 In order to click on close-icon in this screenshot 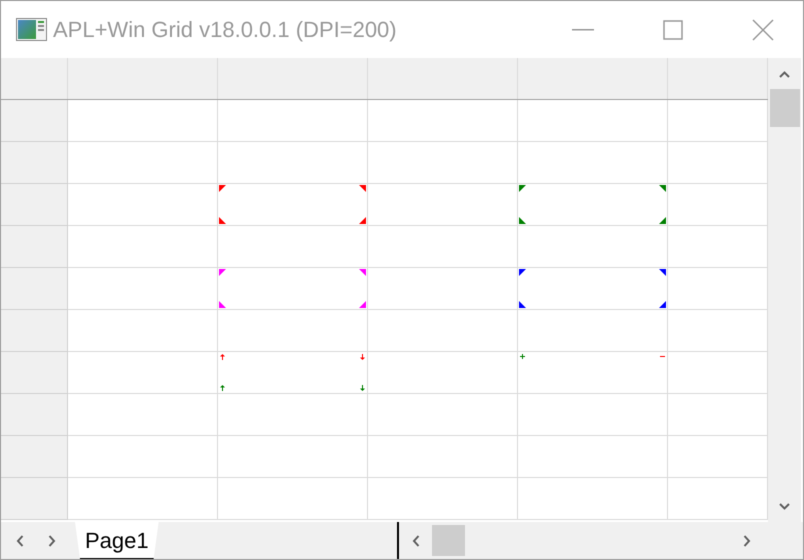, I will do `click(763, 29)`.